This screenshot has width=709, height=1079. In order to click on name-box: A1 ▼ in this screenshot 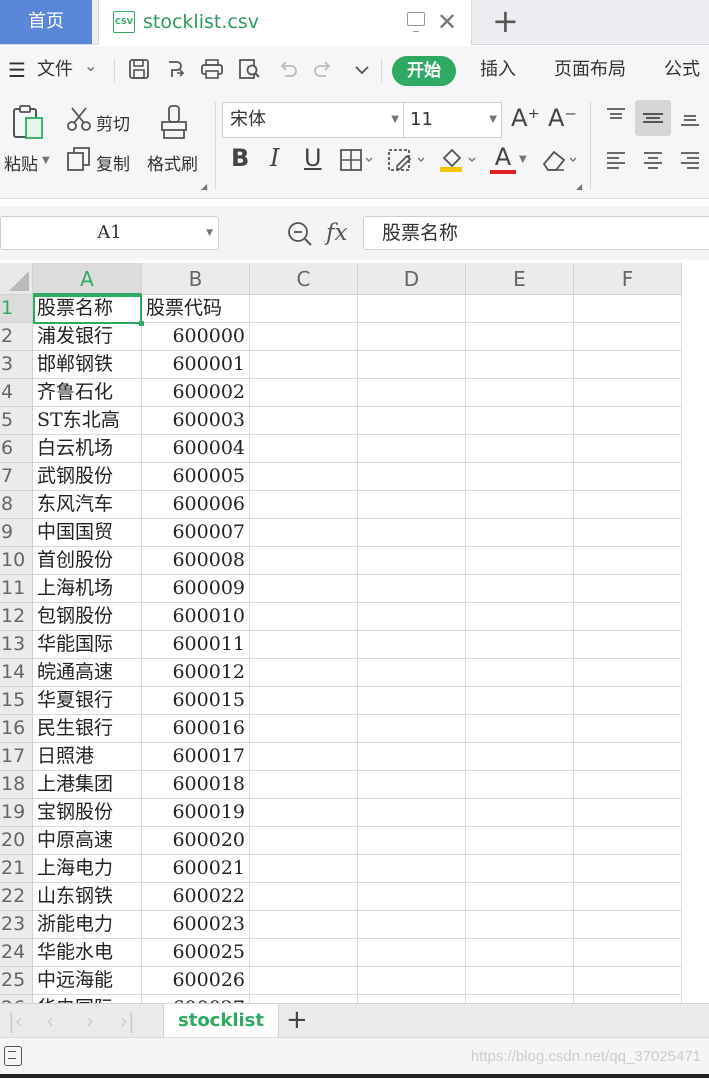, I will do `click(109, 233)`.